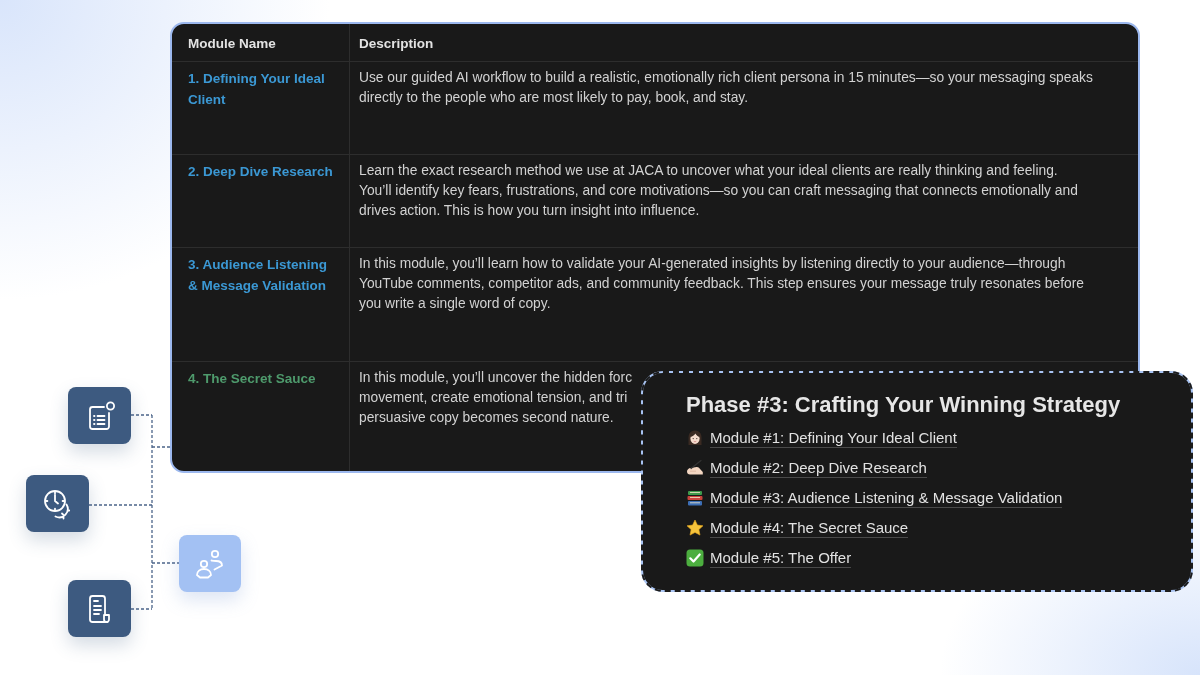 The image size is (1200, 675). What do you see at coordinates (695, 468) in the screenshot?
I see `writing-hand-icon` at bounding box center [695, 468].